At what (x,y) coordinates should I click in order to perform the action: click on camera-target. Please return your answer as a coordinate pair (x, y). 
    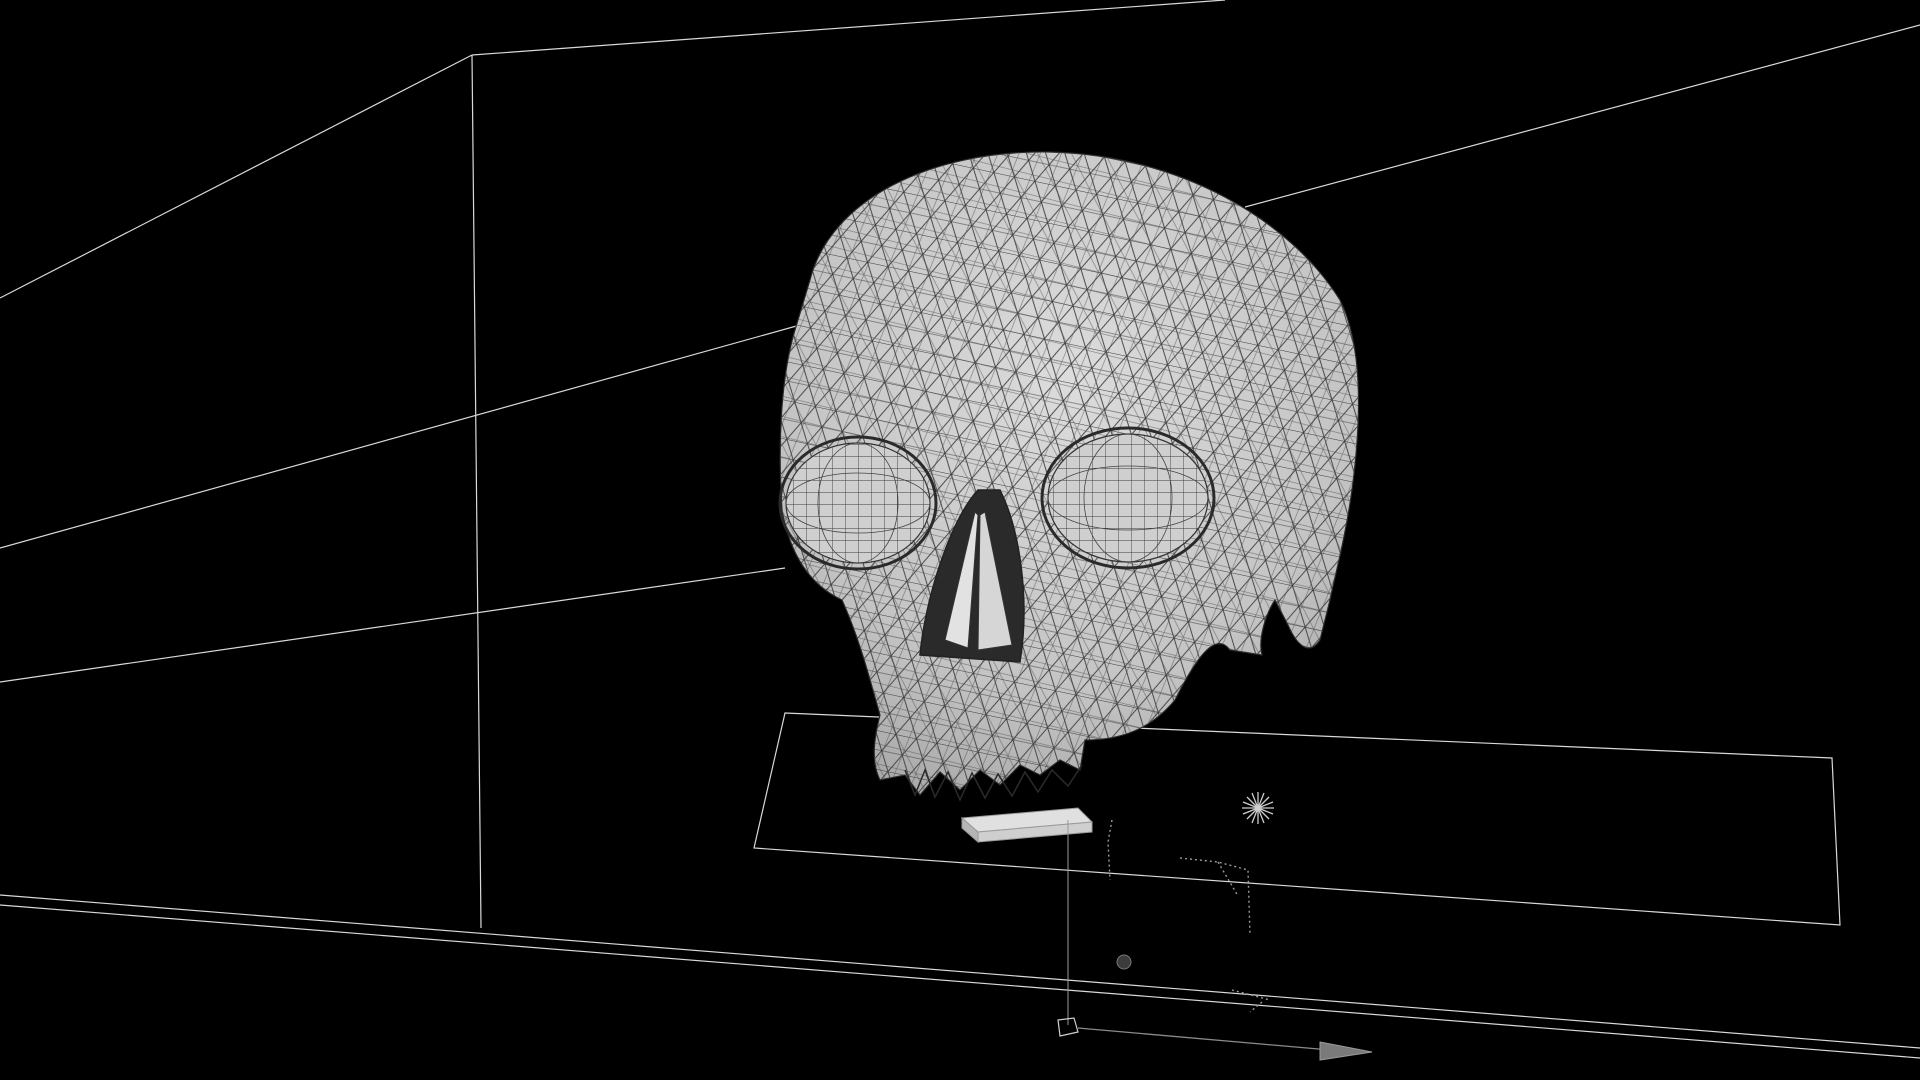
    Looking at the image, I should click on (1124, 962).